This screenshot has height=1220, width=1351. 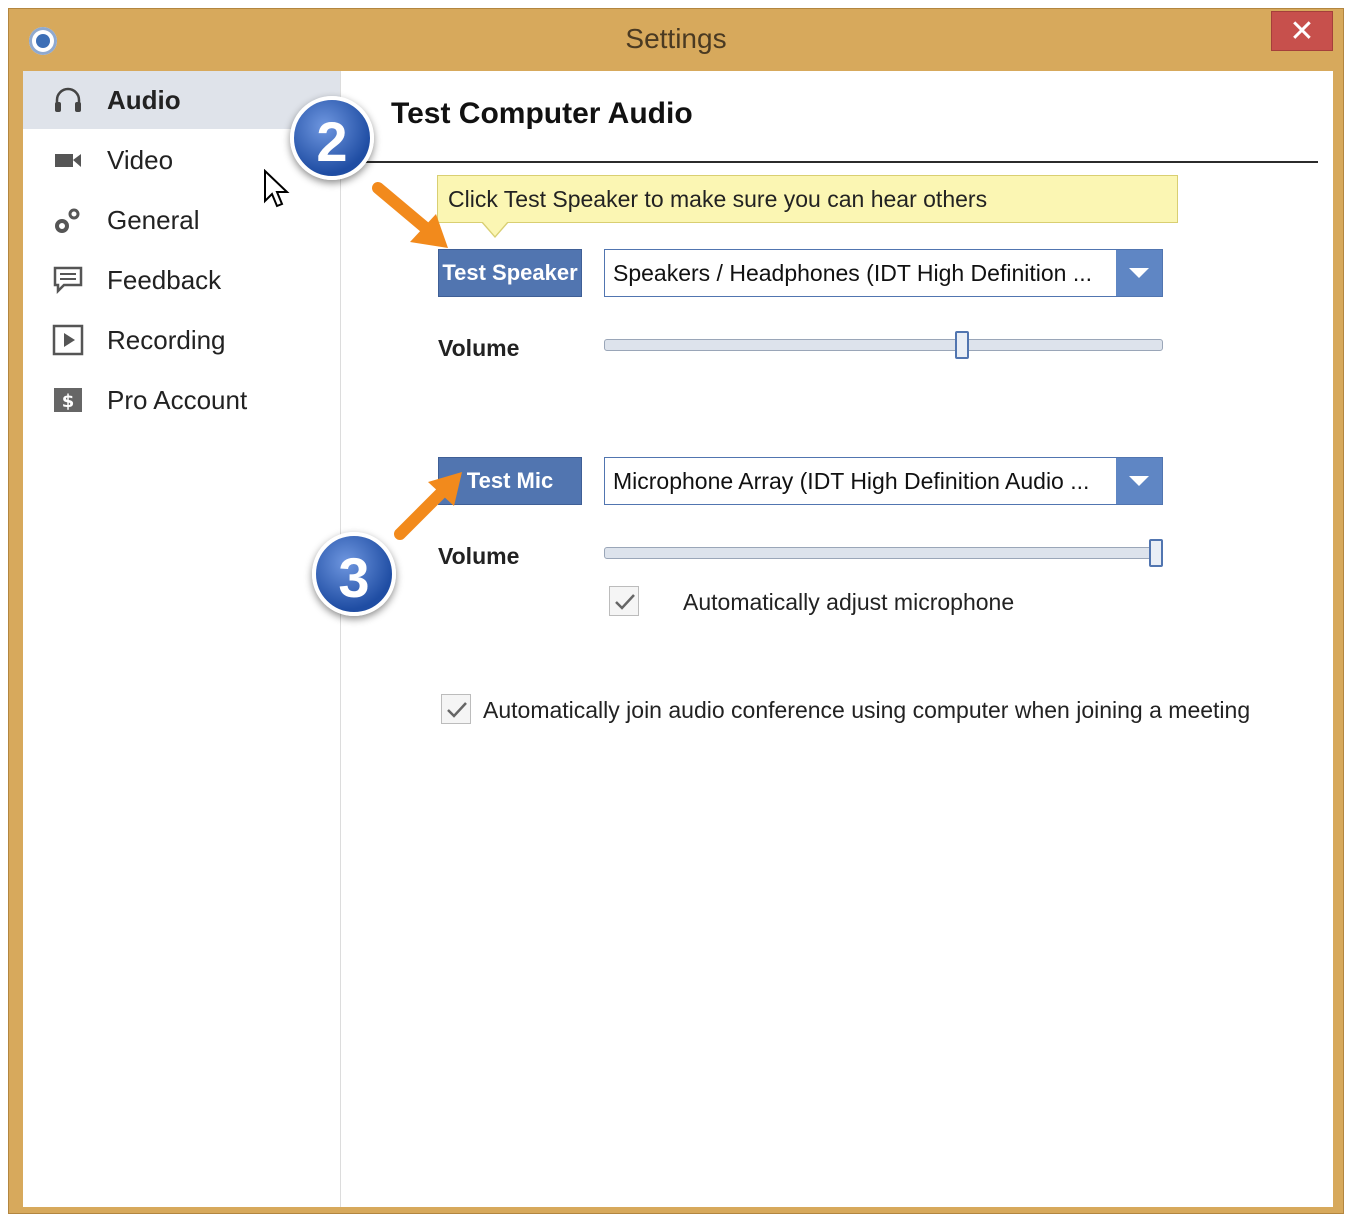 I want to click on play-icon, so click(x=68, y=340).